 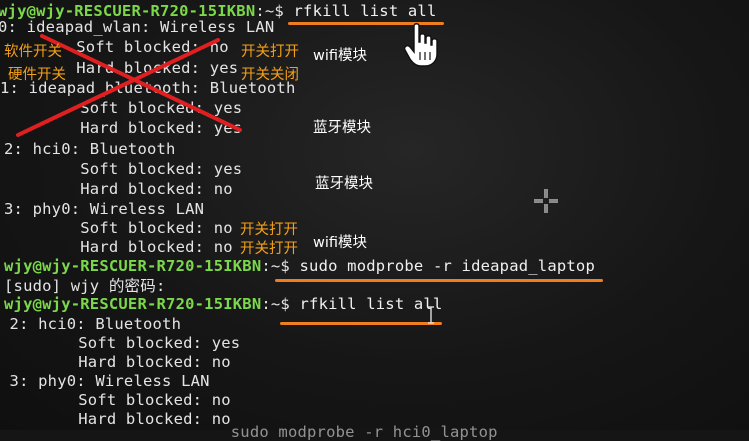 I want to click on sudo-password-prompt: [sudo] wjy 的密码:, so click(x=85, y=286).